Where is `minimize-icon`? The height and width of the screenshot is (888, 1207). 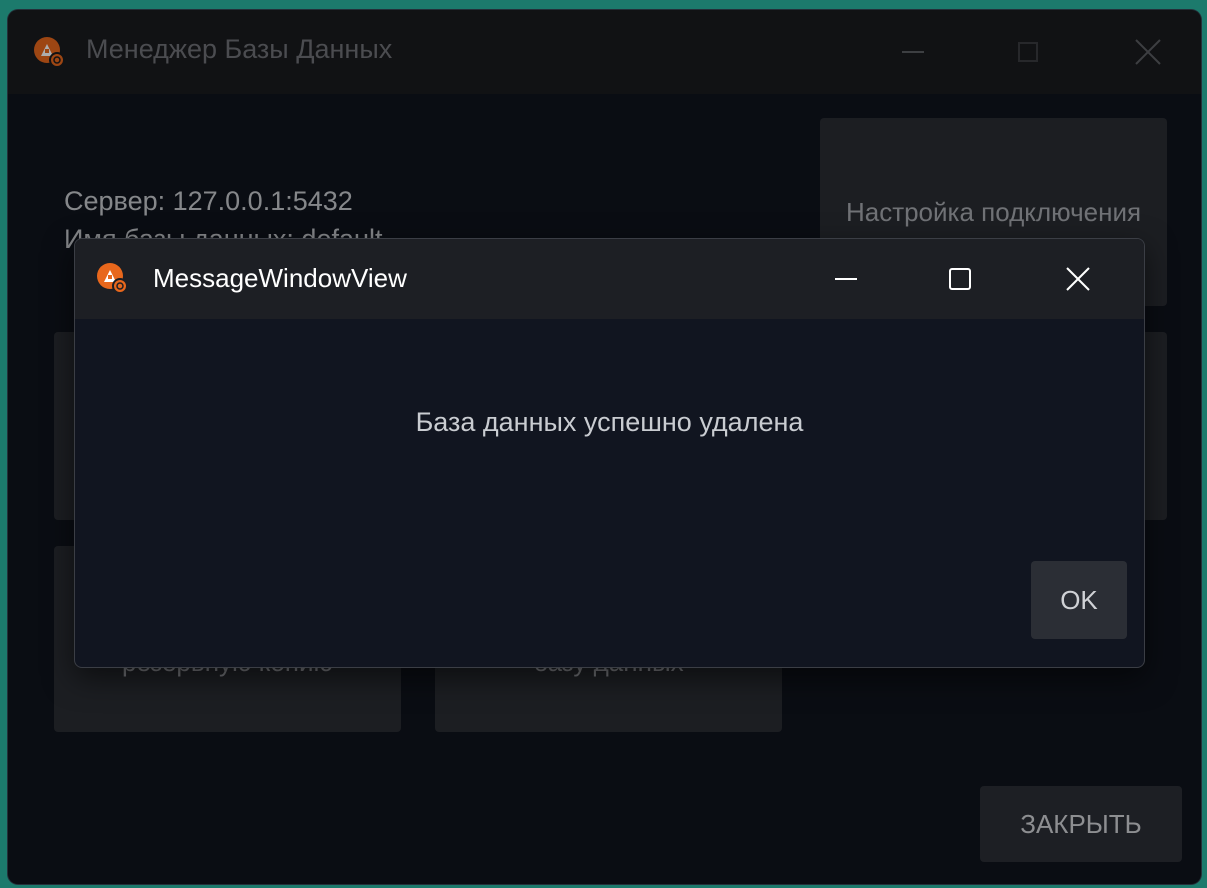
minimize-icon is located at coordinates (846, 279).